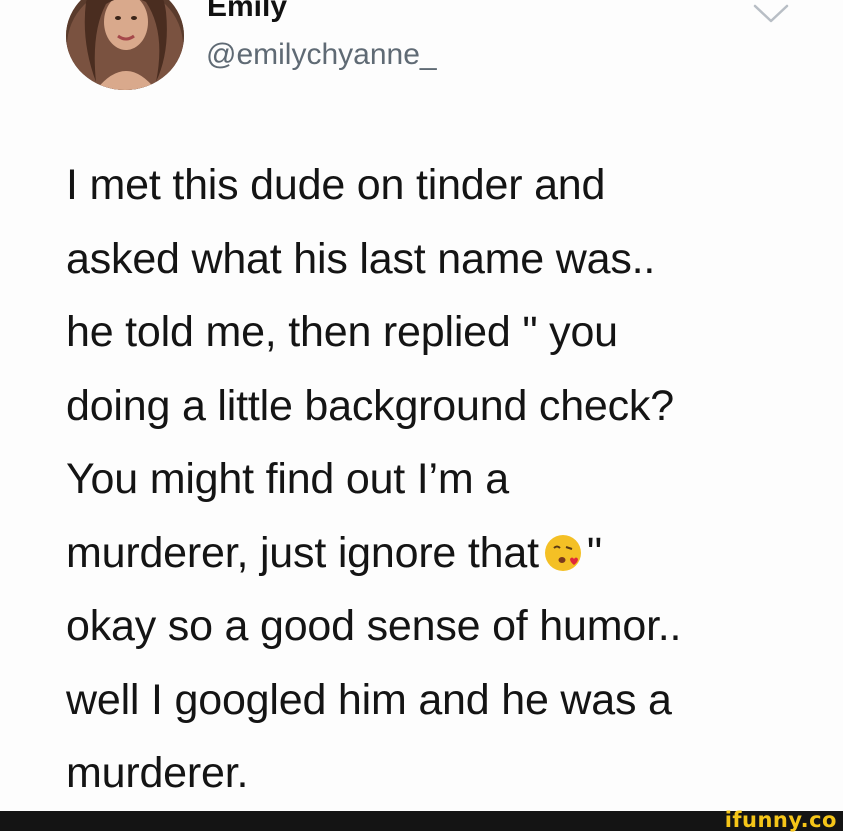  I want to click on user-handle: @emilychyanne_, so click(321, 55).